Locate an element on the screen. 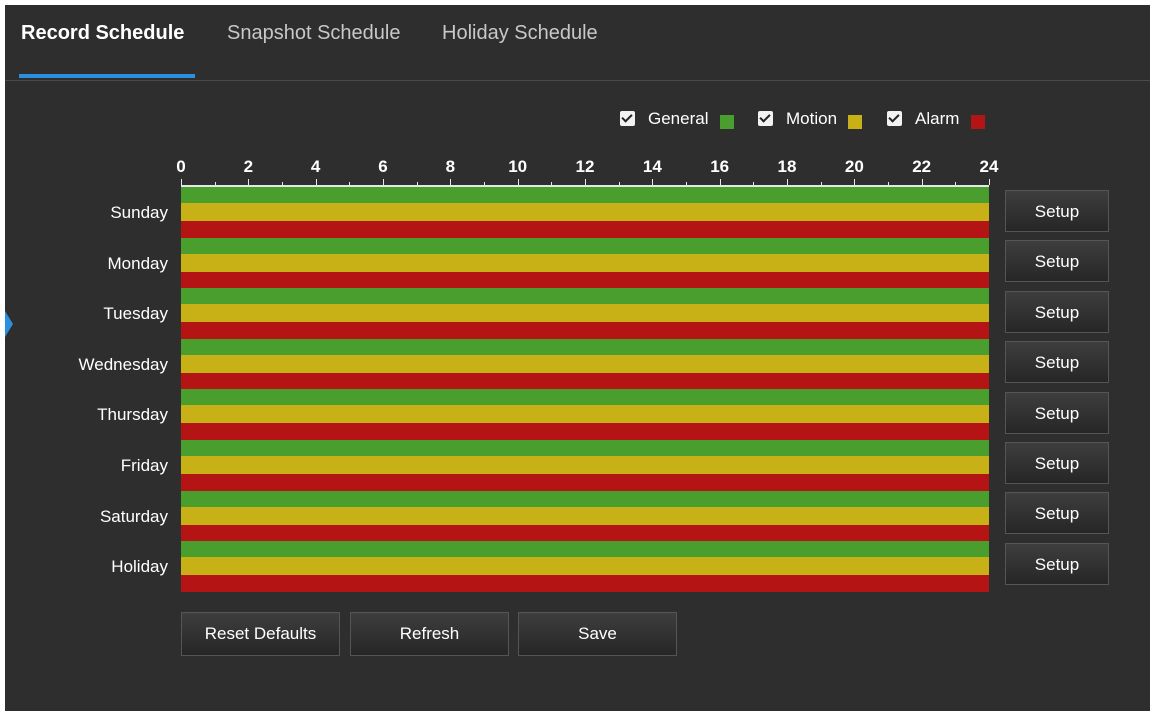  general-checkbox is located at coordinates (627, 118).